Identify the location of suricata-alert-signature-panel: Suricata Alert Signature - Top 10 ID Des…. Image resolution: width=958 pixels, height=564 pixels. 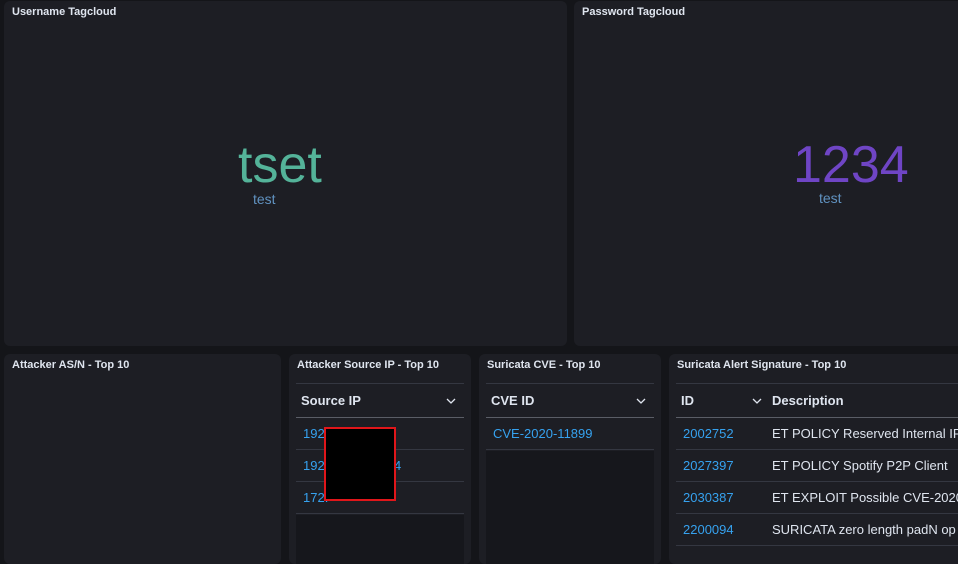
(813, 459).